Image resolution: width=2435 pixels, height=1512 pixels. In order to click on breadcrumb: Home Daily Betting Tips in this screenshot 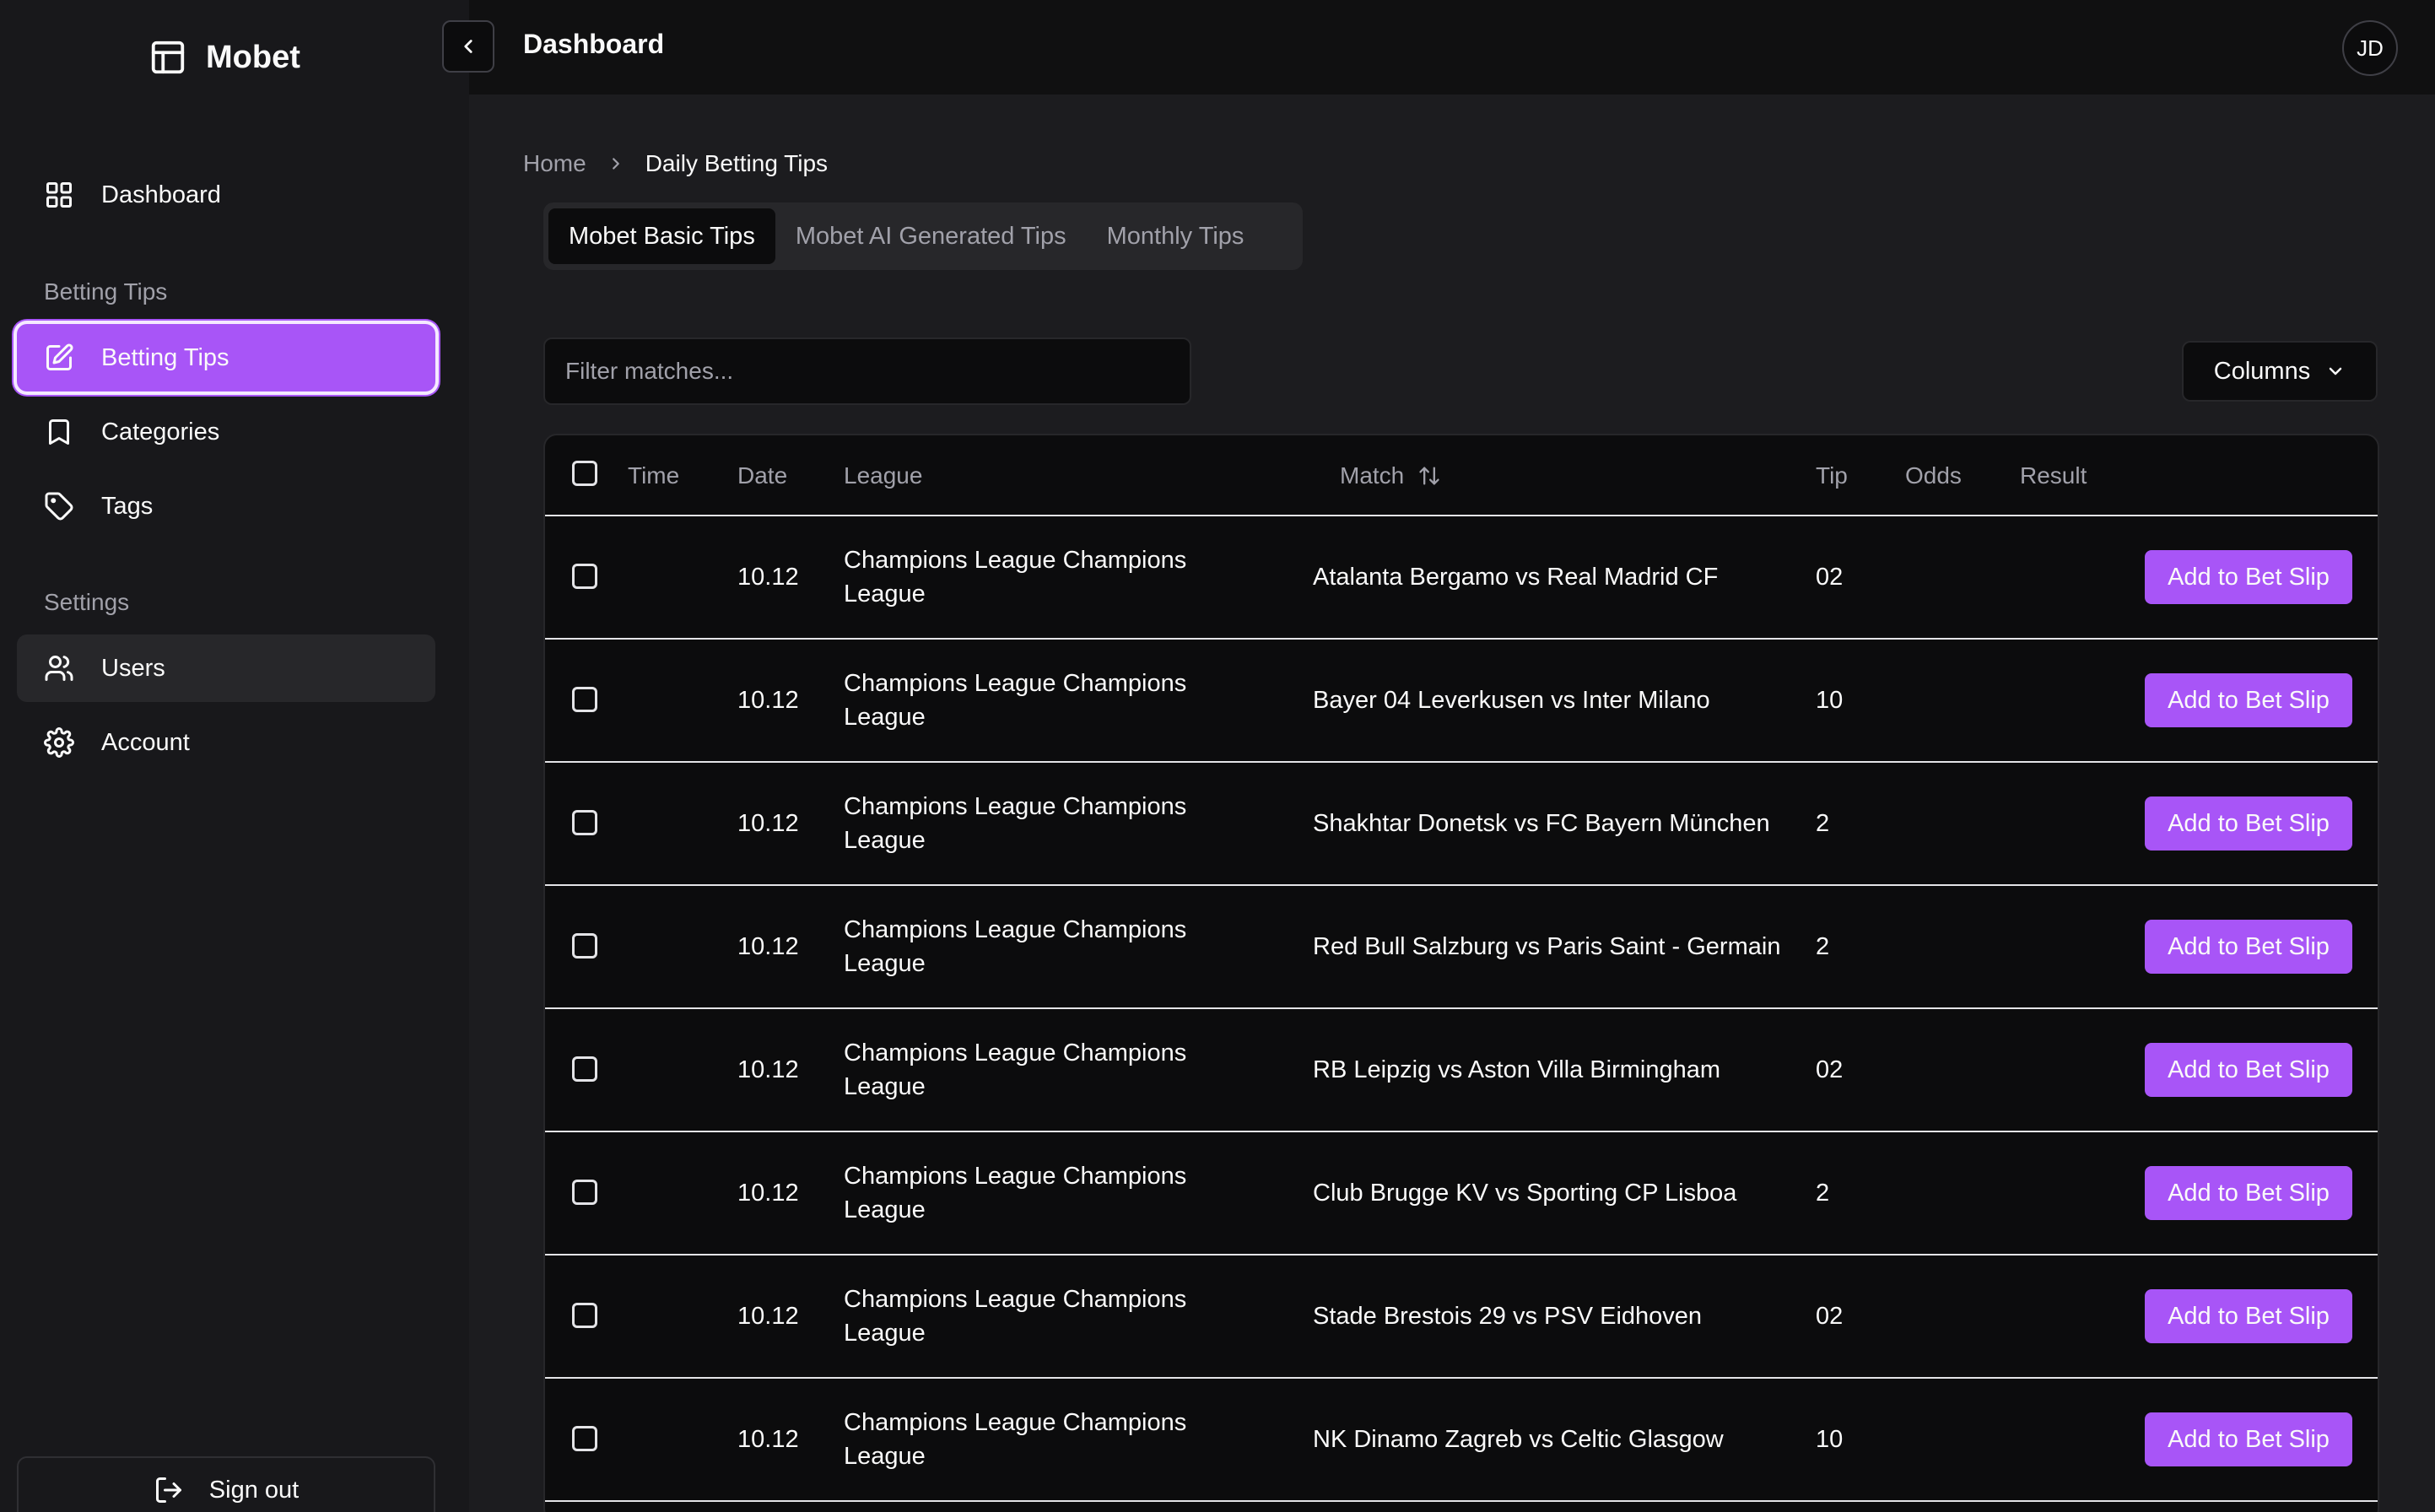, I will do `click(675, 163)`.